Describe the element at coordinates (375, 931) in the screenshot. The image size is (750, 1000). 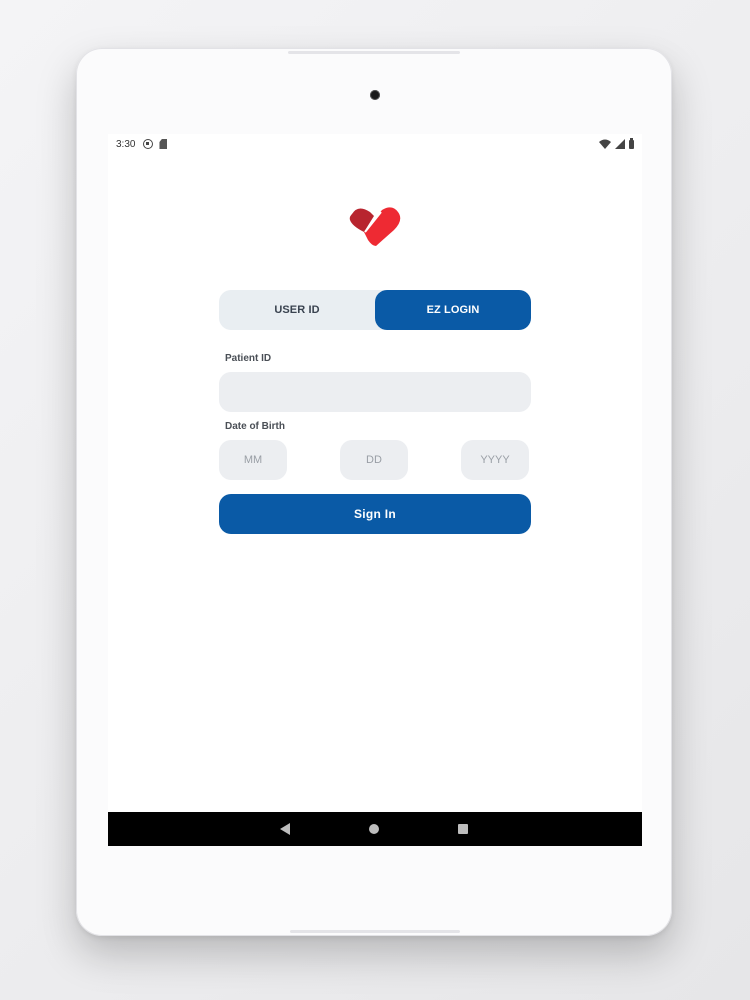
I see `tablet-bottom-edge` at that location.